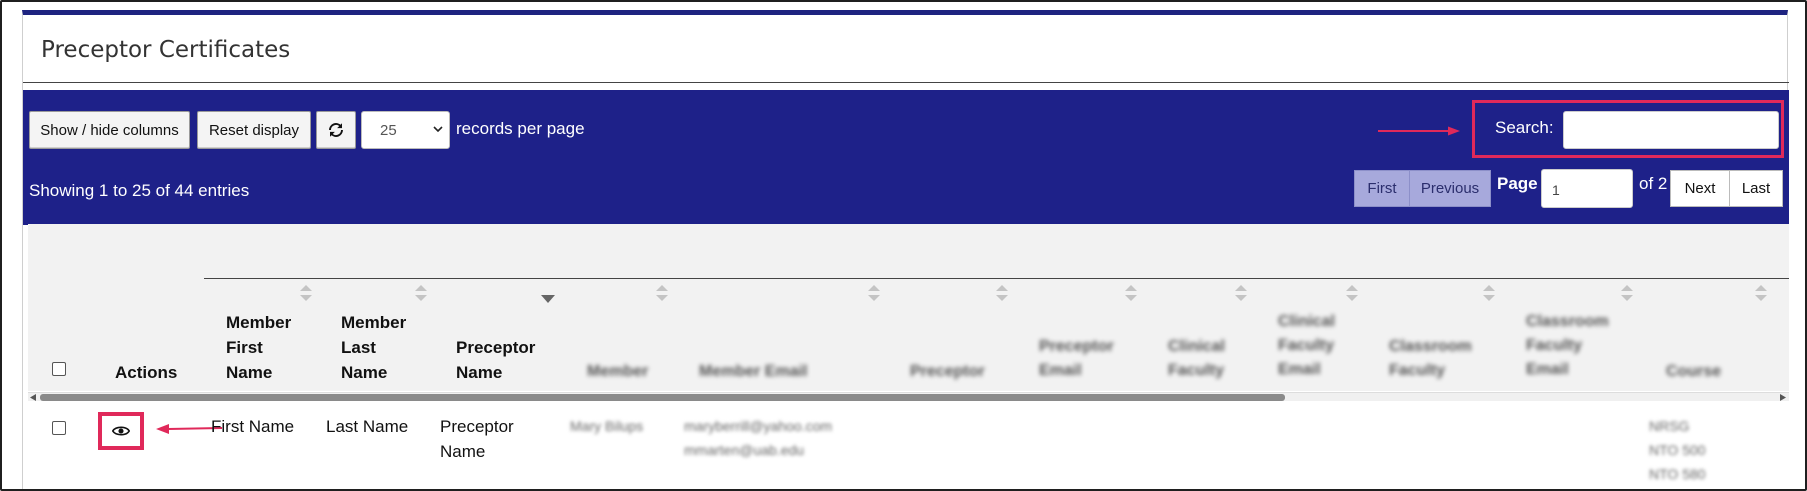 This screenshot has height=491, width=1807. I want to click on column-header-preceptor-name: Preceptor Name, so click(495, 360).